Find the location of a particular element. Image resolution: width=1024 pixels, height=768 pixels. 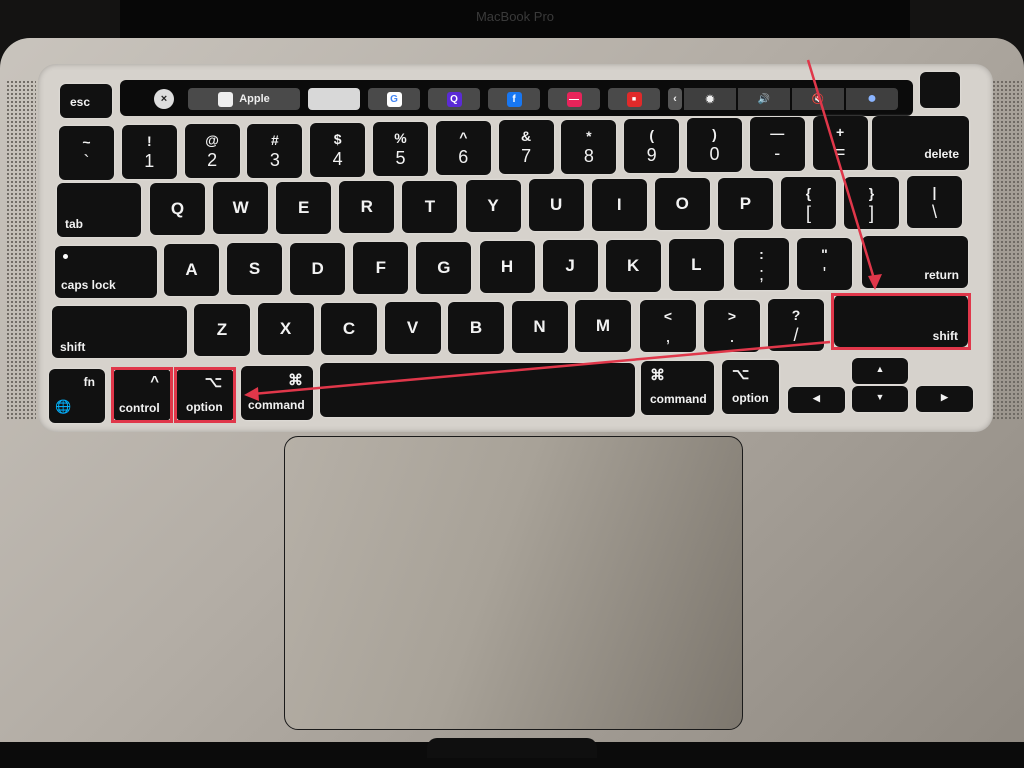

arrow-to-shift is located at coordinates (841, 171).